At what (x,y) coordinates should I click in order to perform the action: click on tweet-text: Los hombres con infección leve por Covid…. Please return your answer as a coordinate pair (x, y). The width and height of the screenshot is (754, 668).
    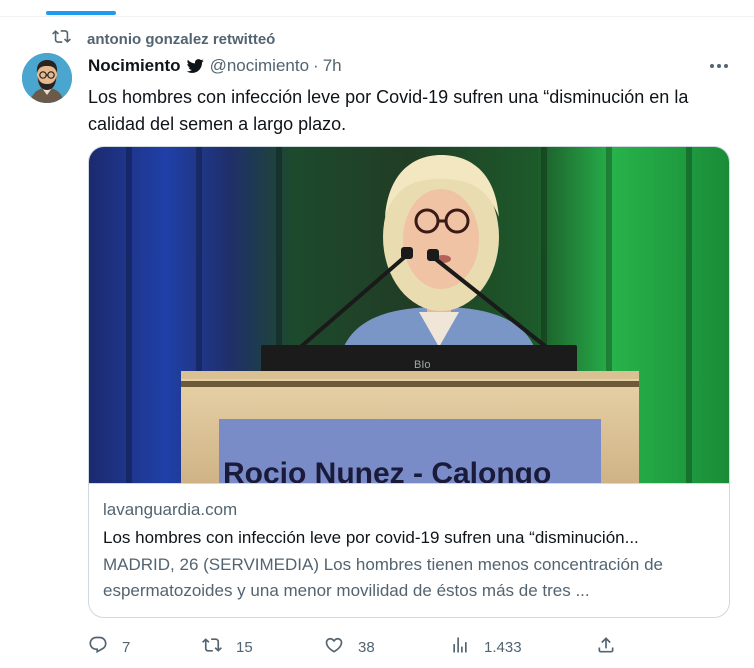
    Looking at the image, I should click on (388, 110).